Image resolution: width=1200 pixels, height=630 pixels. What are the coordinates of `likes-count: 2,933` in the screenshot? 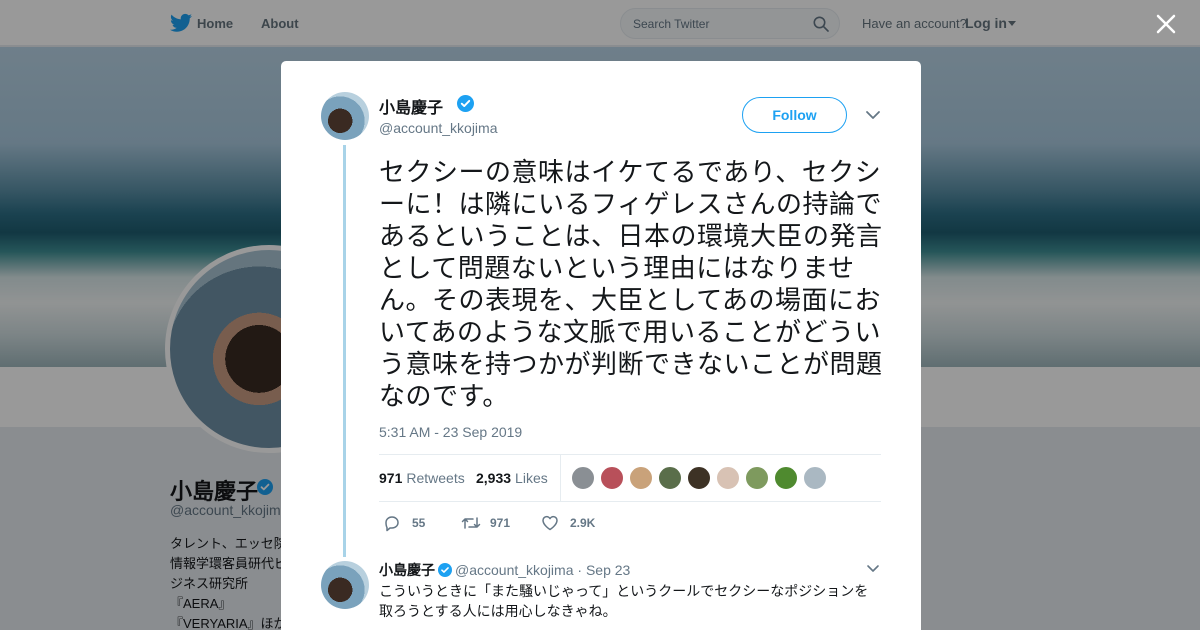 It's located at (494, 478).